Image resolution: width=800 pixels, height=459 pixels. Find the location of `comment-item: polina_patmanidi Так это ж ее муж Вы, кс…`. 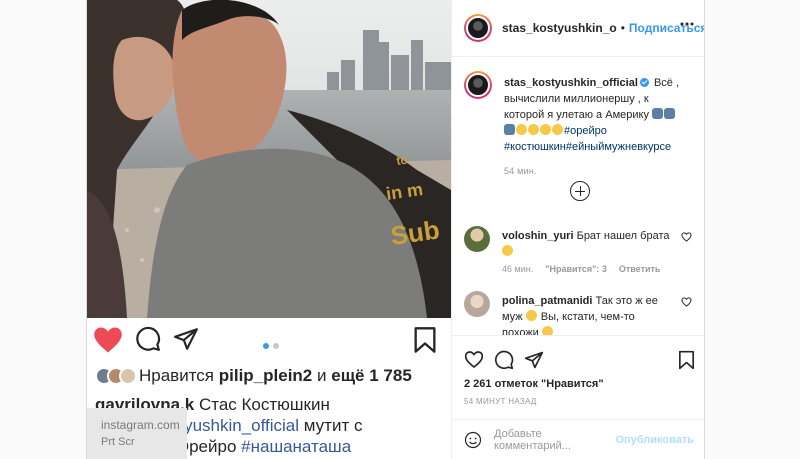

comment-item: polina_patmanidi Так это ж ее муж Вы, кс… is located at coordinates (582, 313).